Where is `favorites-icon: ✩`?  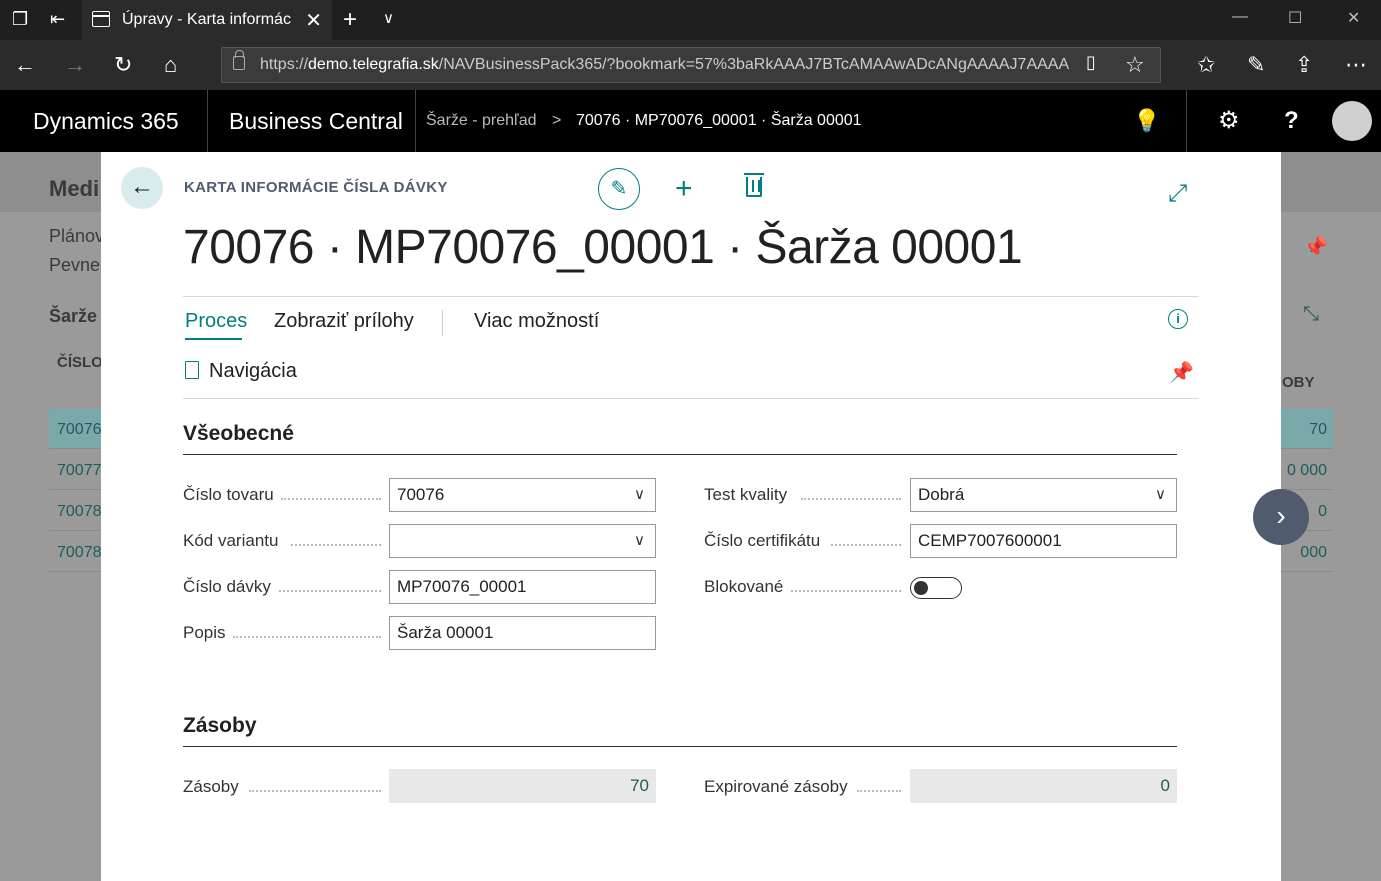
favorites-icon: ✩ is located at coordinates (1206, 65).